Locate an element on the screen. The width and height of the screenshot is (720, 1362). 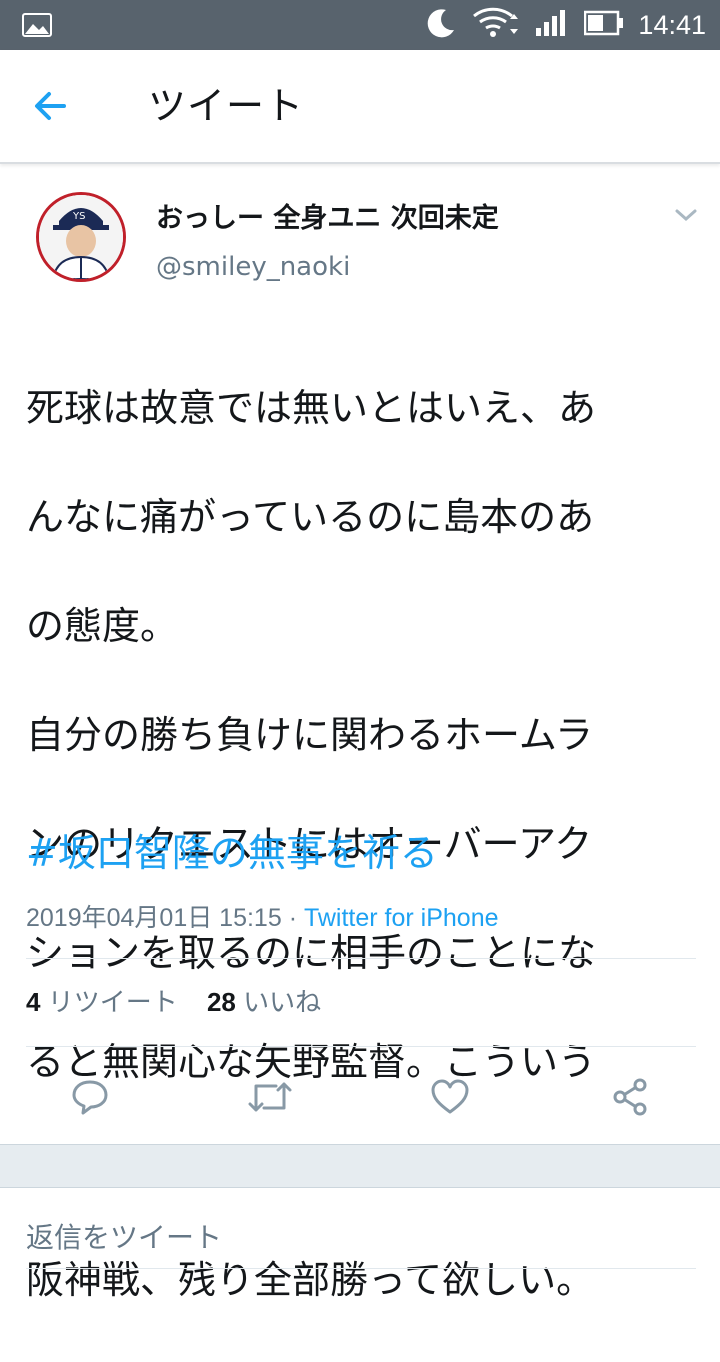
battery-icon is located at coordinates (604, 25).